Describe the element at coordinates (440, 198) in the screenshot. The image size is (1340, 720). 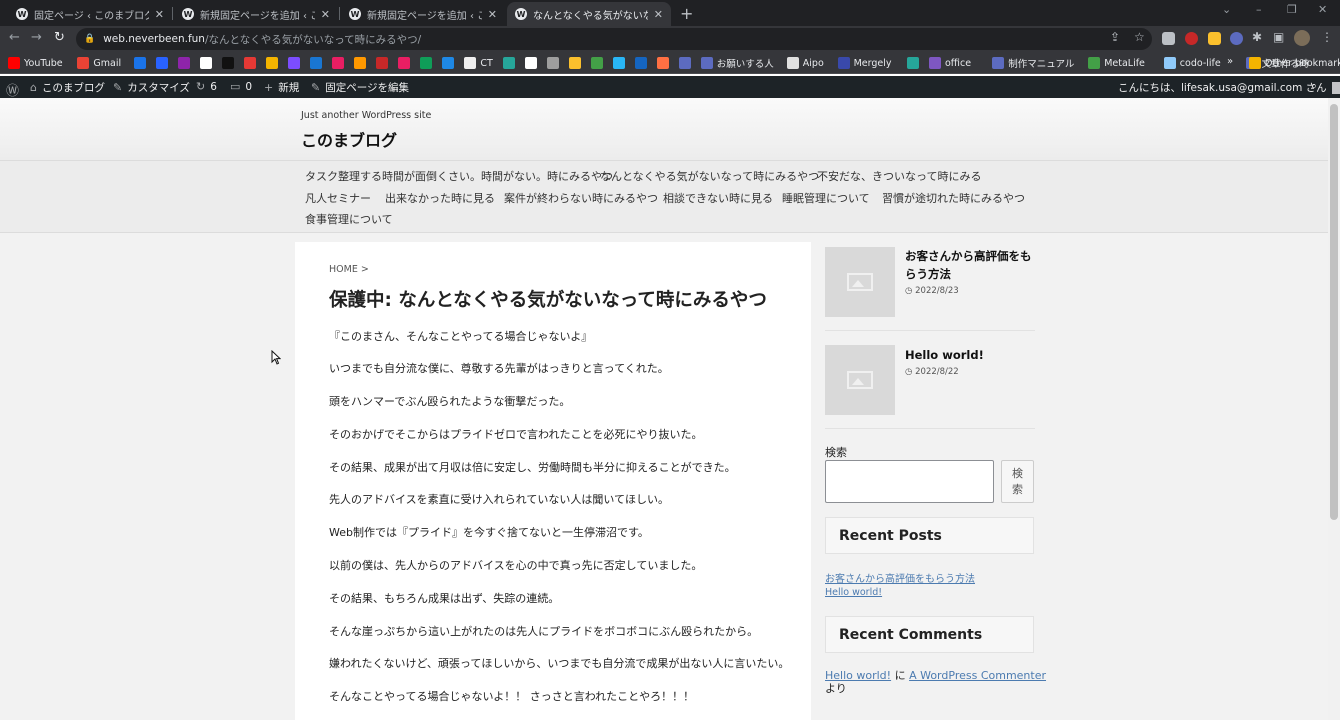
I see `menu-item-failure: 出来なかった時に見る` at that location.